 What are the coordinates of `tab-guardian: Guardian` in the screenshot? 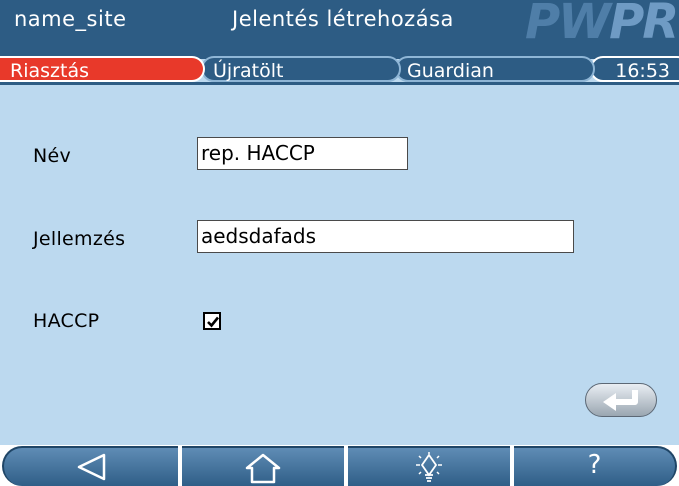 It's located at (495, 69).